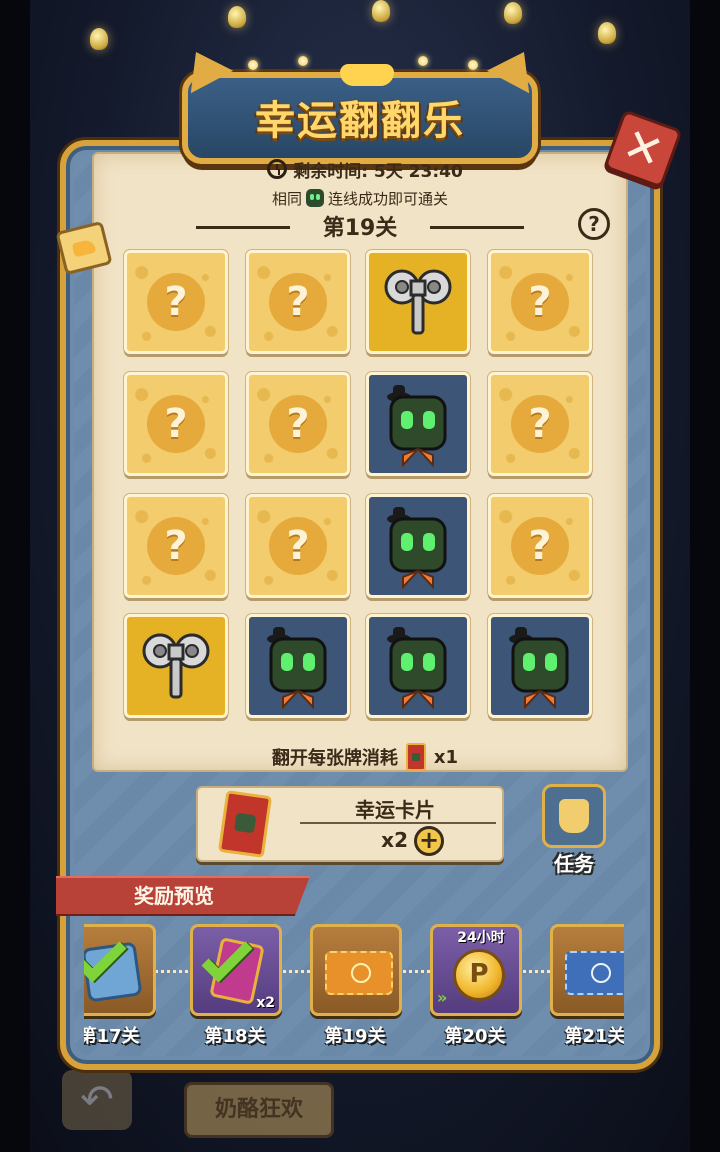  I want to click on robot-icon, so click(315, 198).